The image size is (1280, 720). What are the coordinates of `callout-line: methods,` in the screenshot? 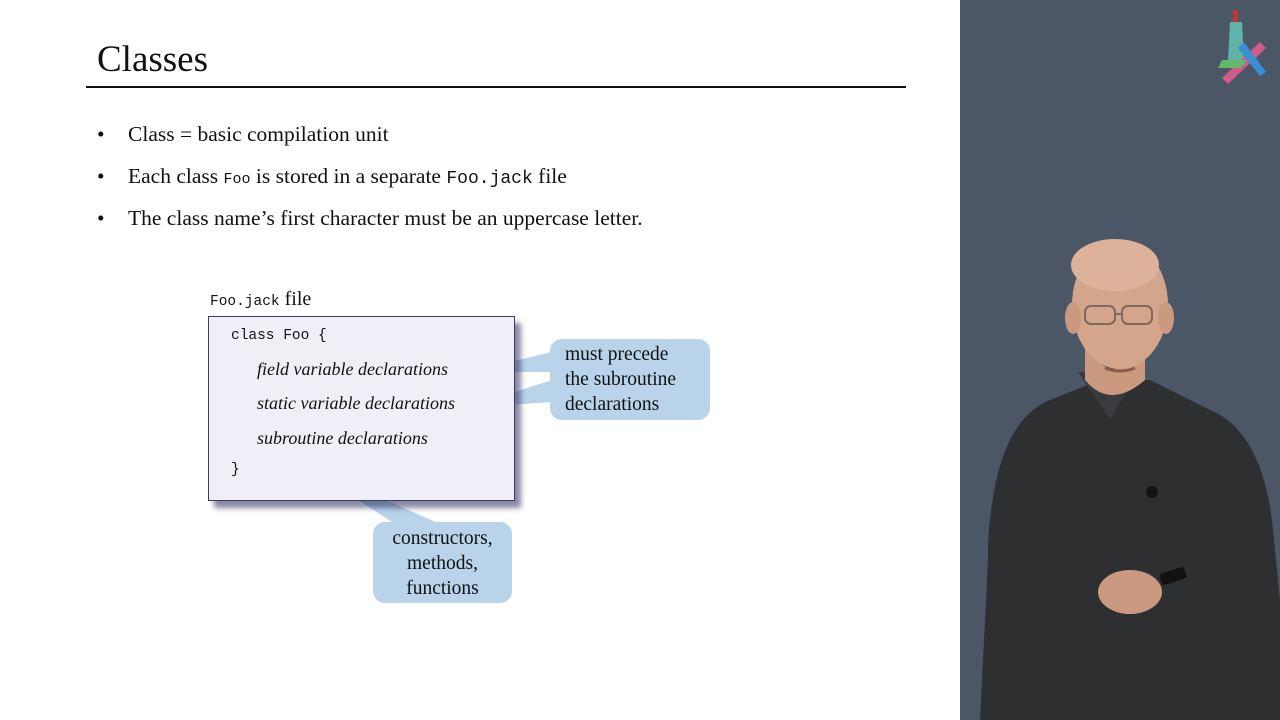 It's located at (442, 563).